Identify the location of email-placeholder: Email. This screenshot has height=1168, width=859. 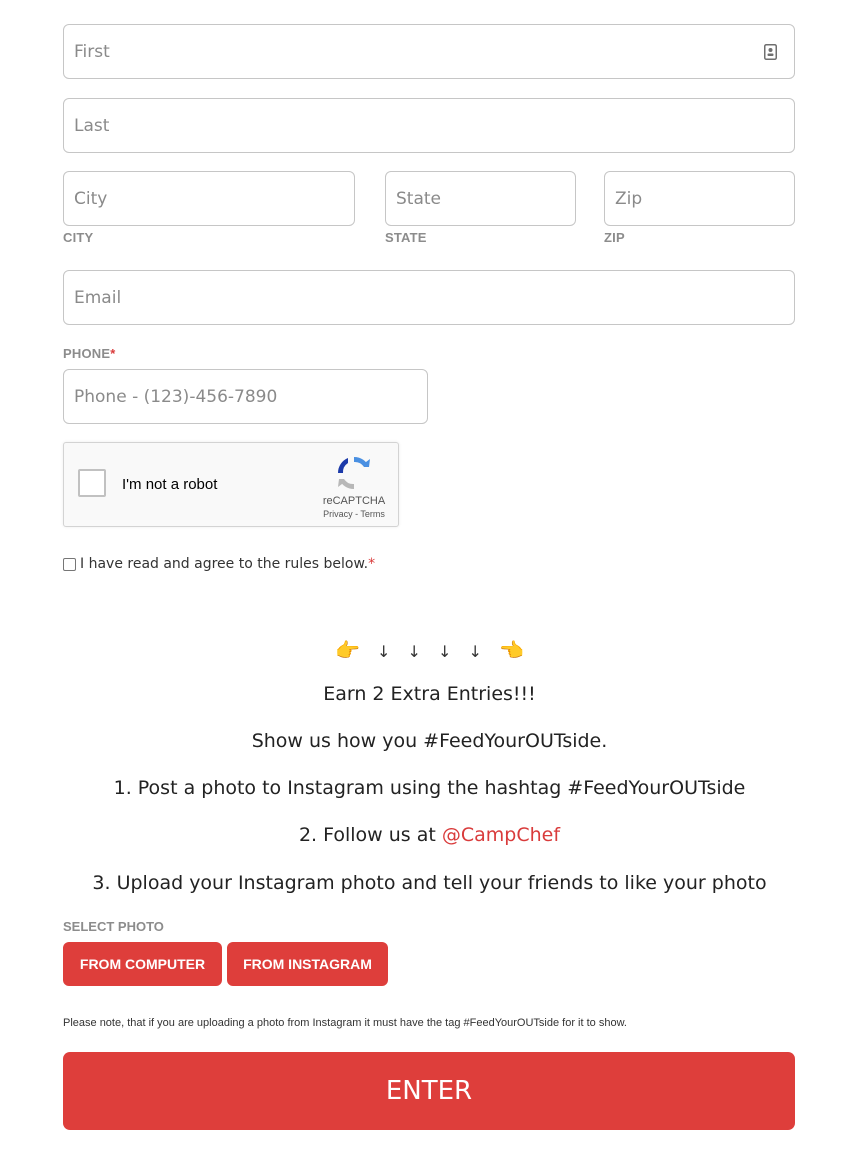
(98, 297).